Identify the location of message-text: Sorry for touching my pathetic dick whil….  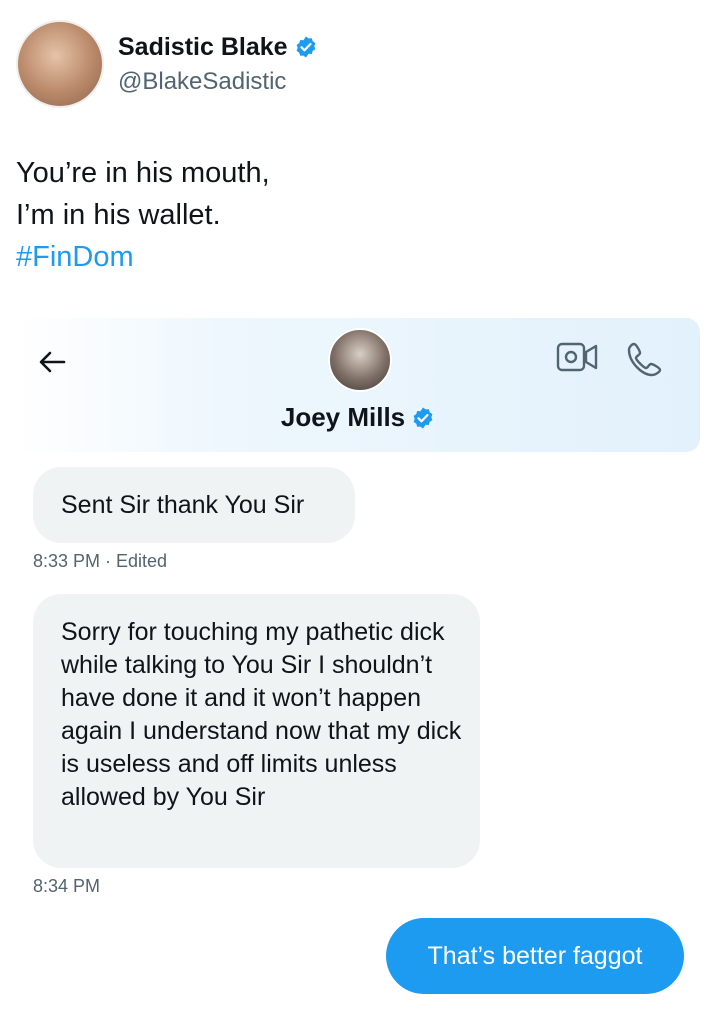
(261, 714).